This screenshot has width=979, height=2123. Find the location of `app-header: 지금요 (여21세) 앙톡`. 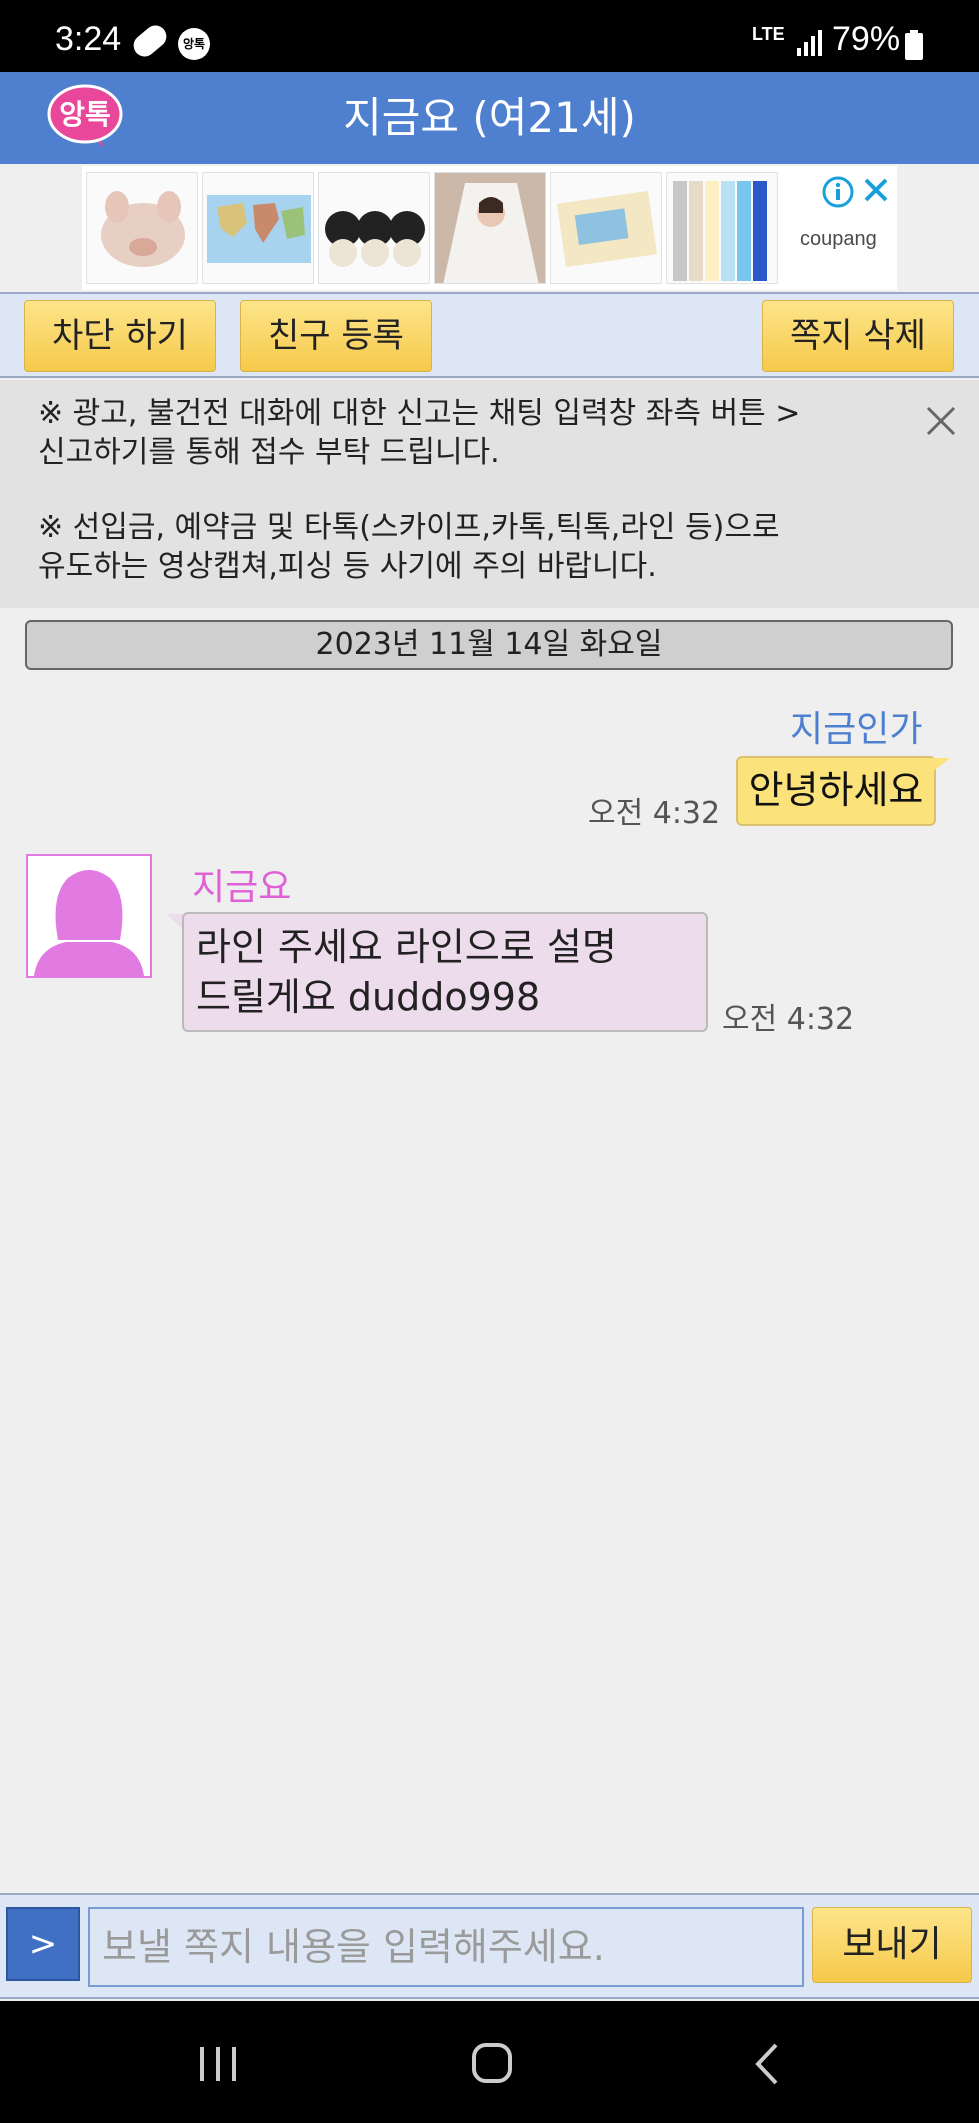

app-header: 지금요 (여21세) 앙톡 is located at coordinates (489, 118).